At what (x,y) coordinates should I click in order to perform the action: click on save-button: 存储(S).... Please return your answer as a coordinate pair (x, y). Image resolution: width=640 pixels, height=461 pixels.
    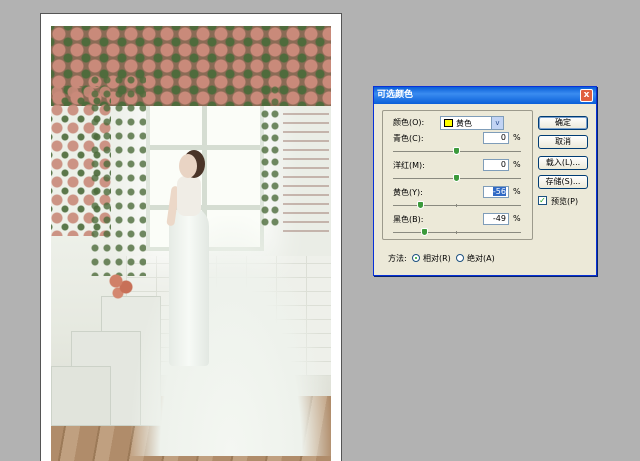
    Looking at the image, I should click on (563, 182).